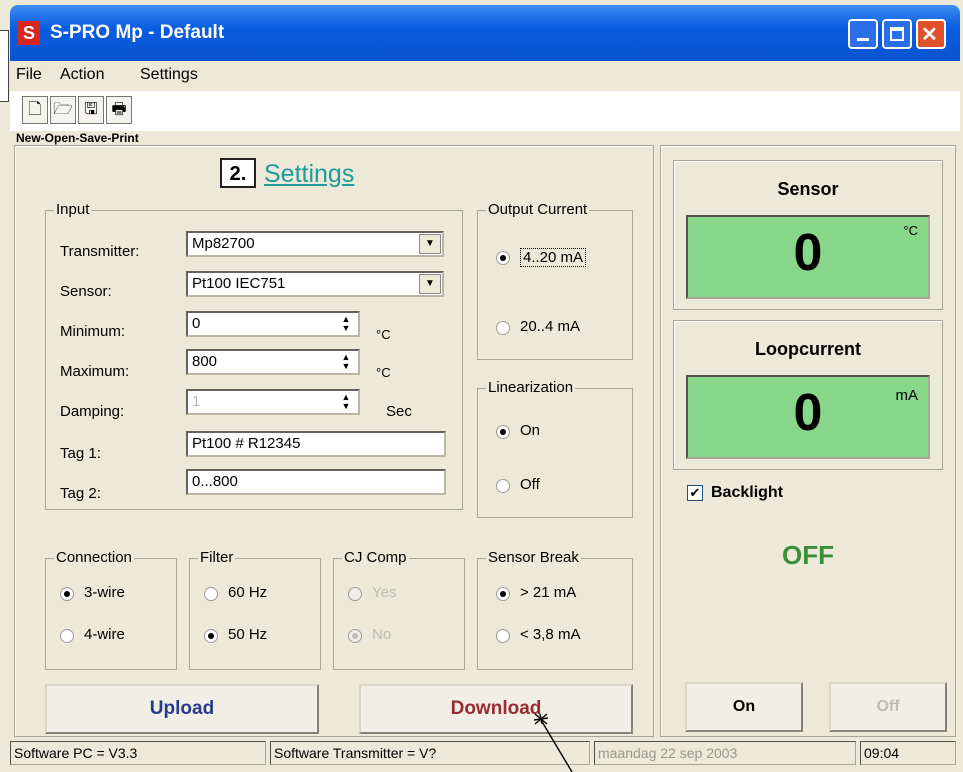  Describe the element at coordinates (355, 636) in the screenshot. I see `cj-comp-no-radio` at that location.